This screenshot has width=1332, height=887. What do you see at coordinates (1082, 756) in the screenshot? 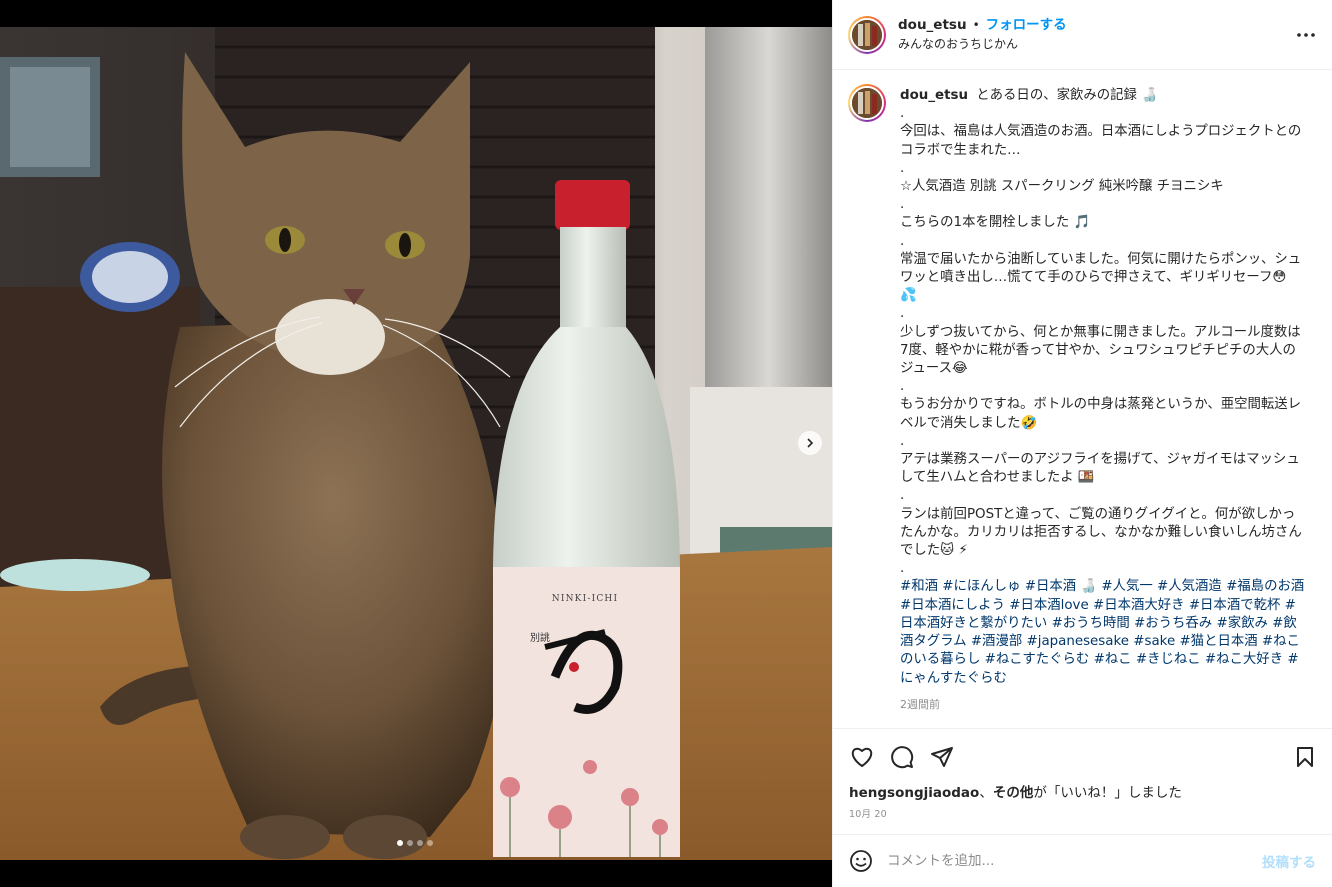
I see `action-bar` at bounding box center [1082, 756].